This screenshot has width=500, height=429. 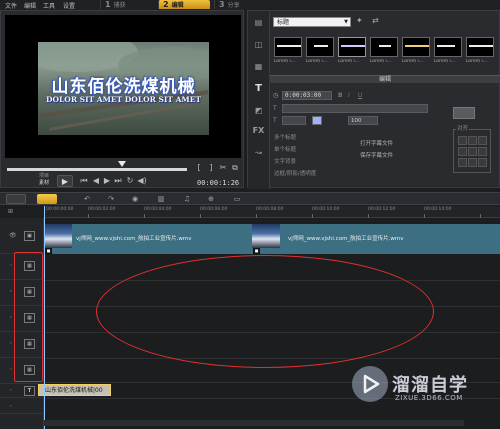 I want to click on undo-icon: ↶, so click(x=87, y=199).